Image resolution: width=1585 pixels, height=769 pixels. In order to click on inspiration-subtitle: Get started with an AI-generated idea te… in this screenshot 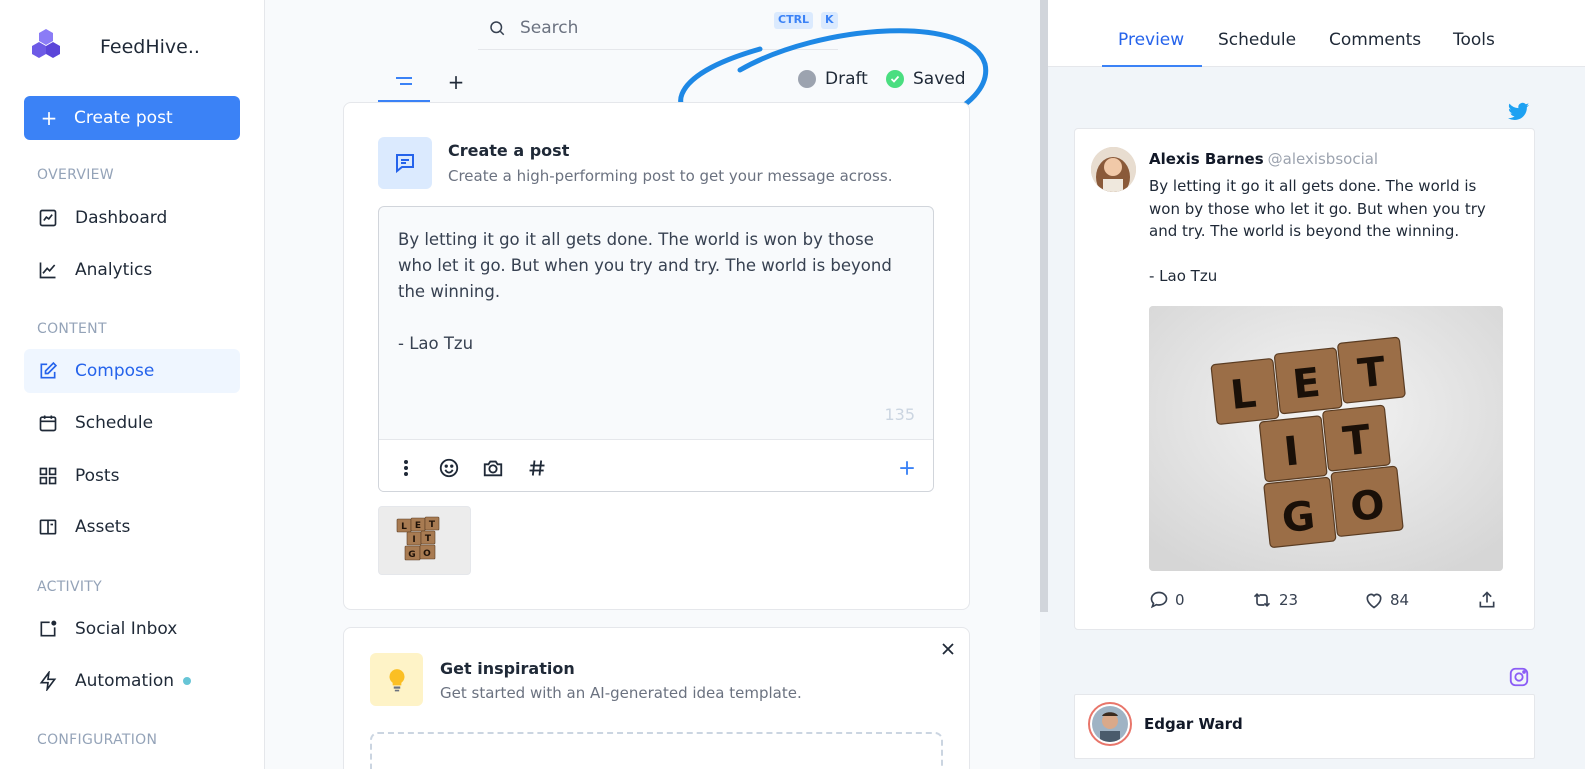, I will do `click(621, 693)`.